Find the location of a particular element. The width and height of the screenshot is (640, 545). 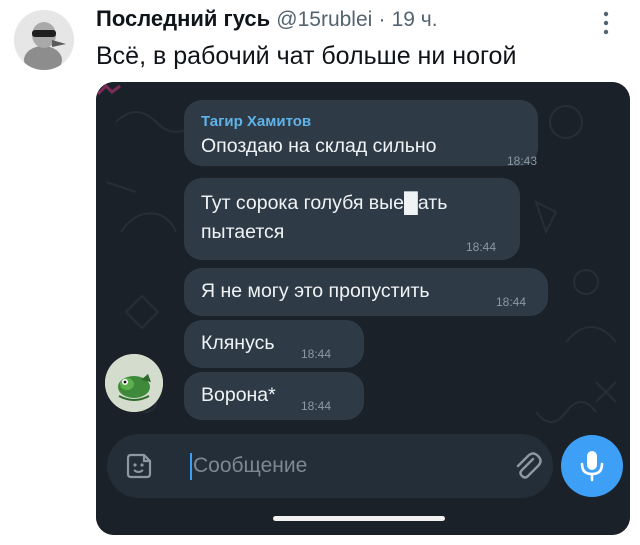

message-text-line: пытается is located at coordinates (243, 232).